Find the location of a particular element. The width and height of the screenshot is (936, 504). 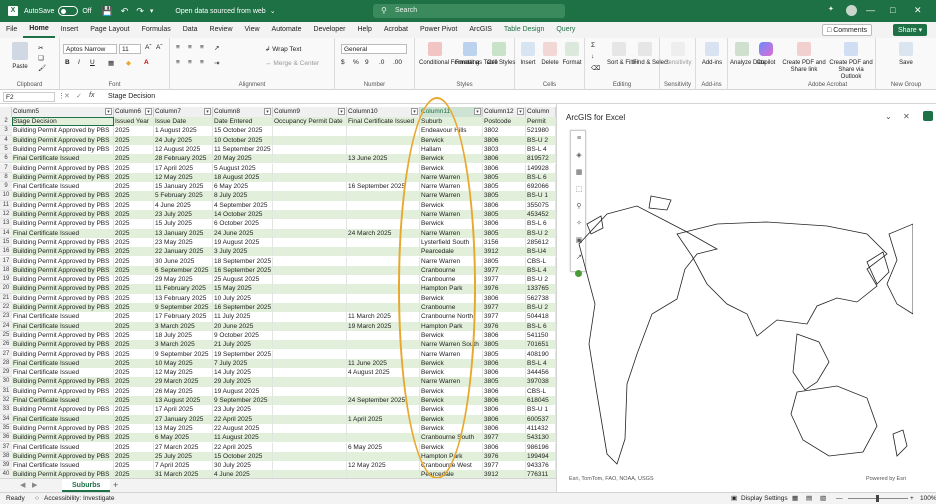

page-layout-view-icon: ▤ is located at coordinates (809, 498).